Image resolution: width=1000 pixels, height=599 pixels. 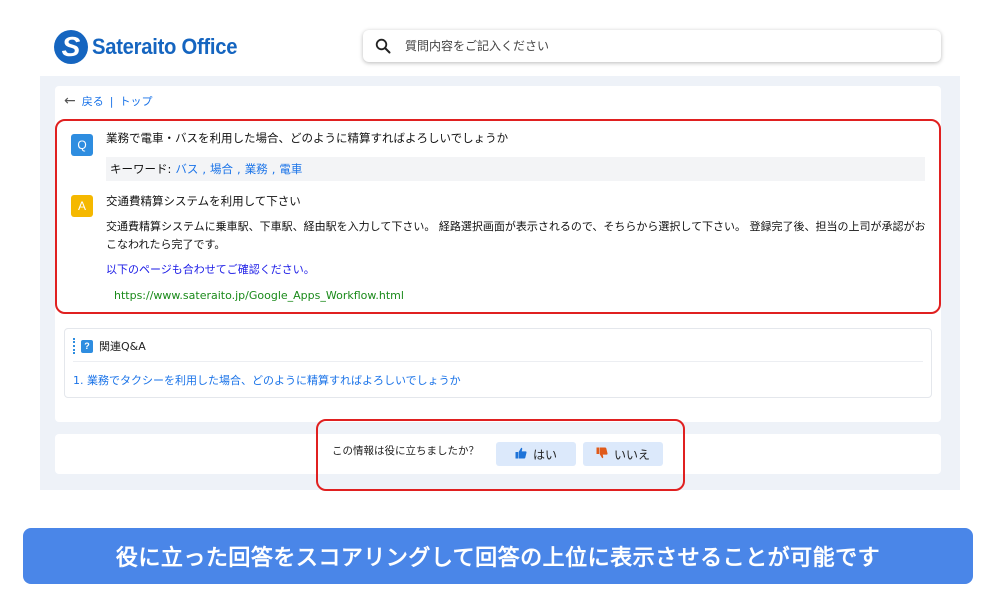 I want to click on related-qa-header: ? 関連Q&A, so click(x=109, y=346).